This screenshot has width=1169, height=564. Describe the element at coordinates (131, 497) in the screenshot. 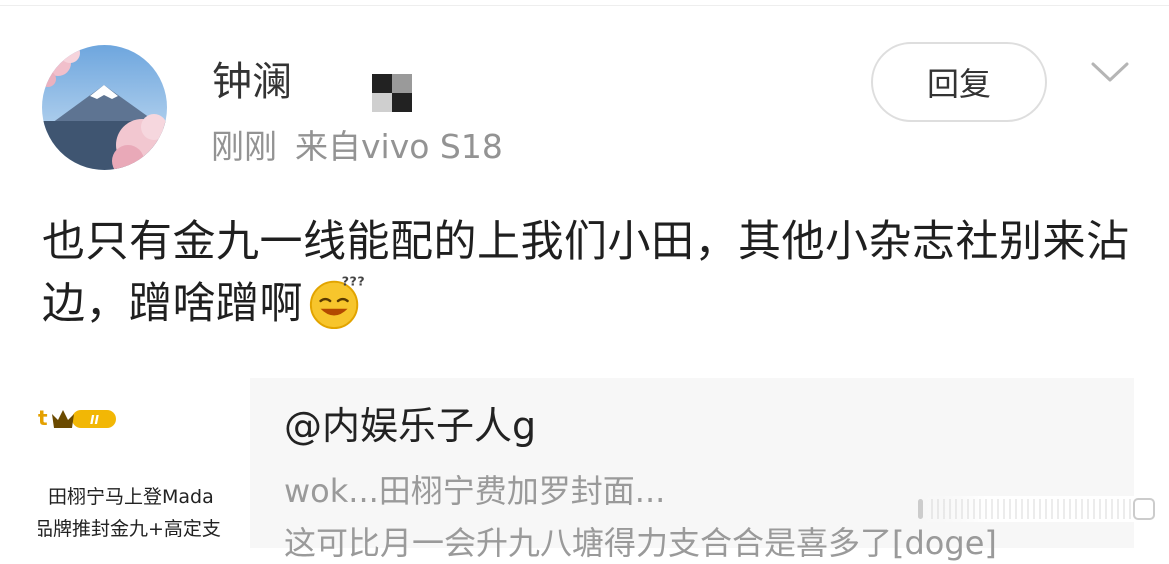

I see `thumb-text-1: 田栩宁马上登Mada` at that location.